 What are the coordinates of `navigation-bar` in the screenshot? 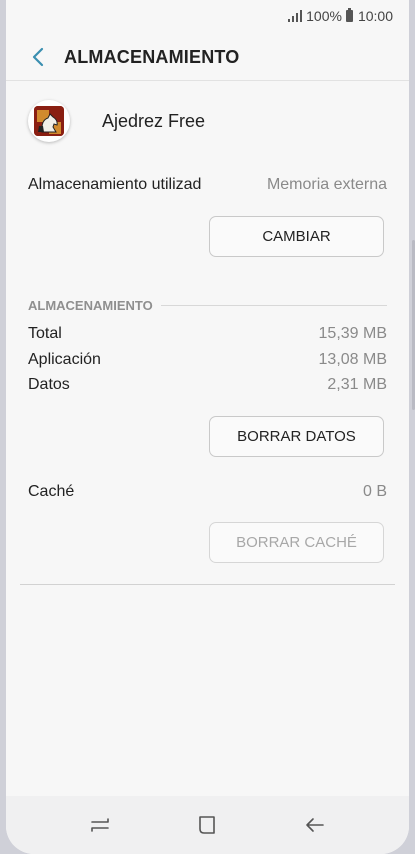 It's located at (207, 825).